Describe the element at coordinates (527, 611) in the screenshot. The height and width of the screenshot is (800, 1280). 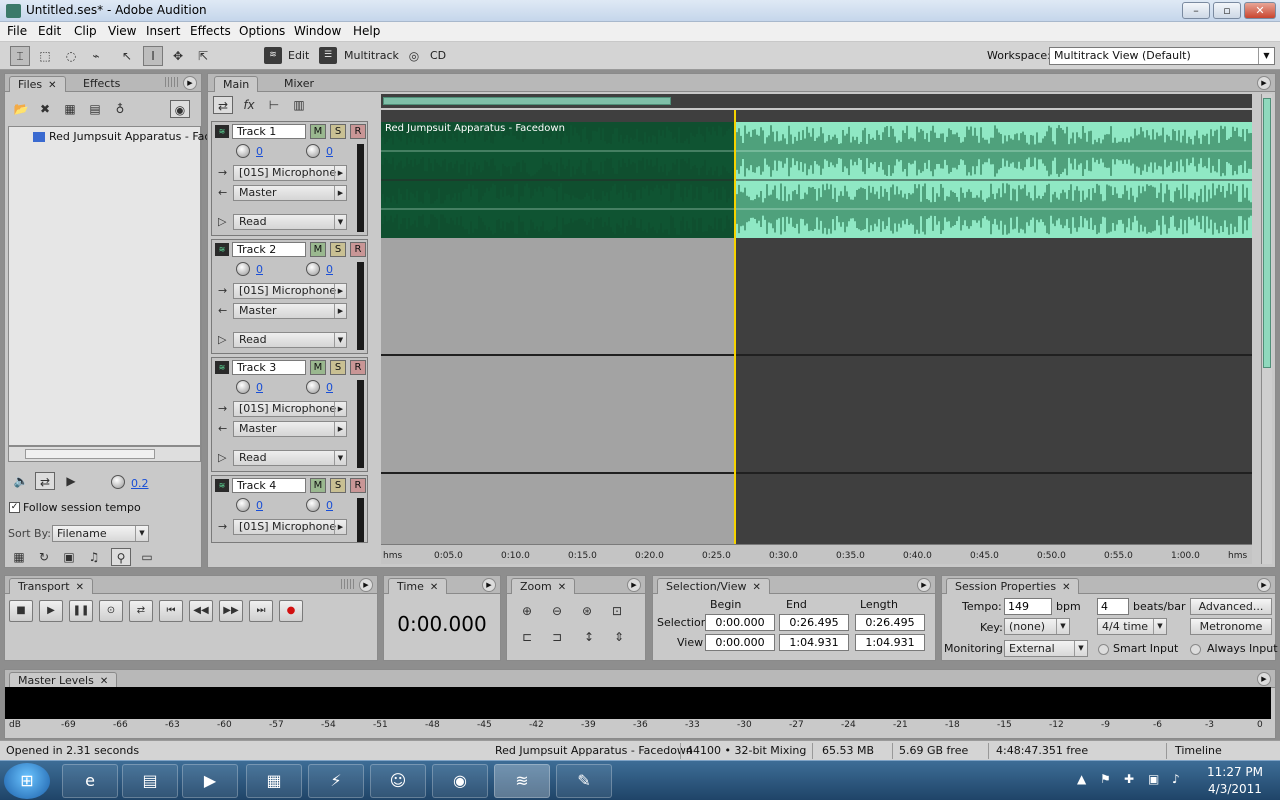
I see `zoom-in-icon: ⊕` at that location.